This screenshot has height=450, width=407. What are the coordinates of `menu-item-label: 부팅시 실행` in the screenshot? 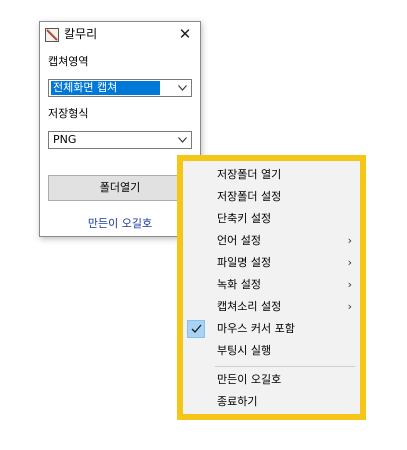 It's located at (244, 350).